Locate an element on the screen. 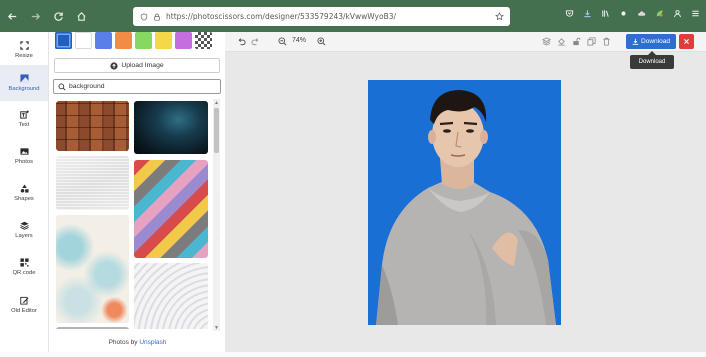  swatch-green is located at coordinates (143, 40).